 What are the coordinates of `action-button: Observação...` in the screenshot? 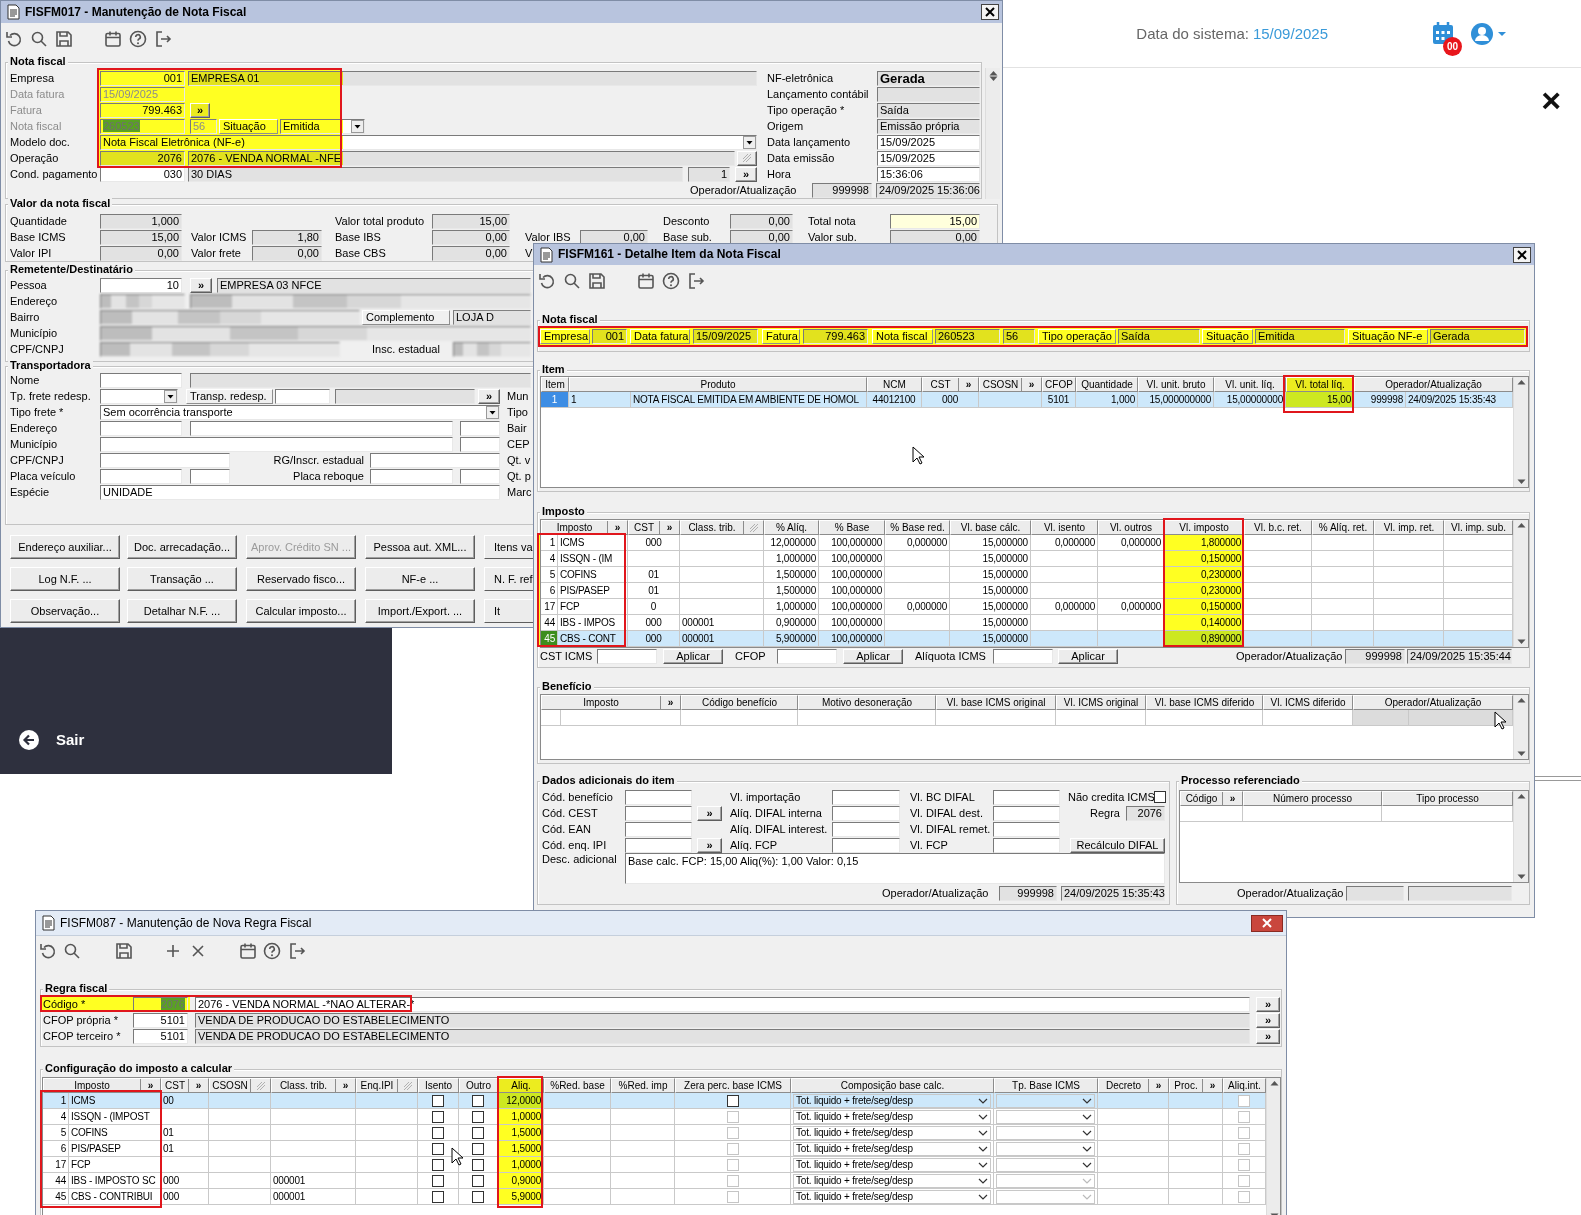 It's located at (65, 611).